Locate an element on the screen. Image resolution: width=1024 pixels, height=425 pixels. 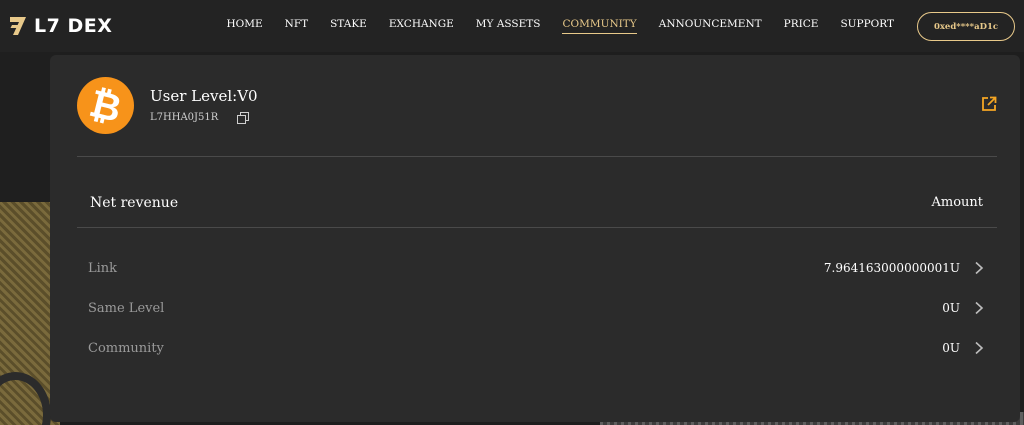
nav-announcement: ANNOUNCEMENT is located at coordinates (710, 26).